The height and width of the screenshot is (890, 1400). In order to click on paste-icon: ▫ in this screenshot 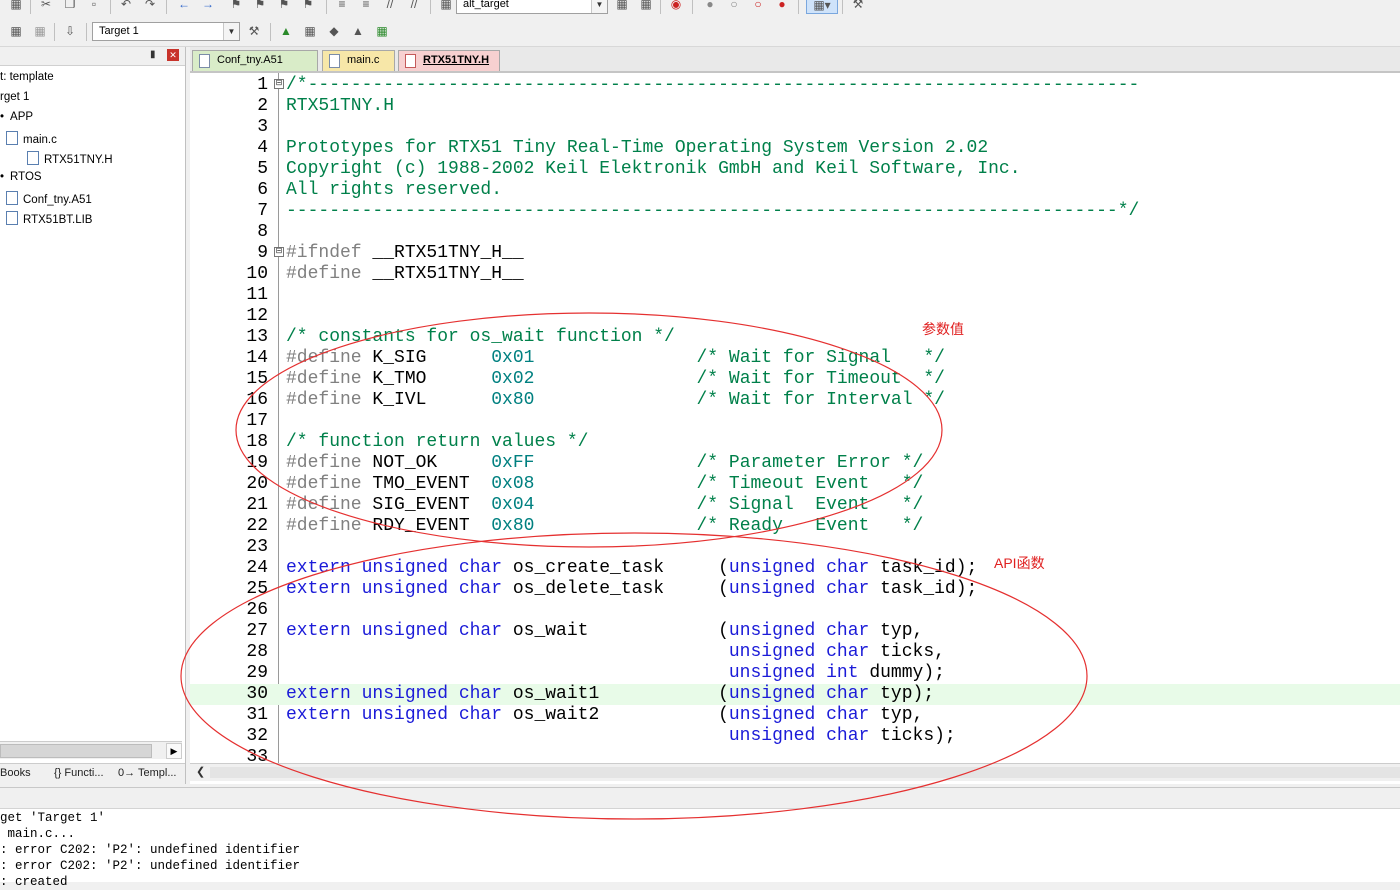, I will do `click(94, 6)`.